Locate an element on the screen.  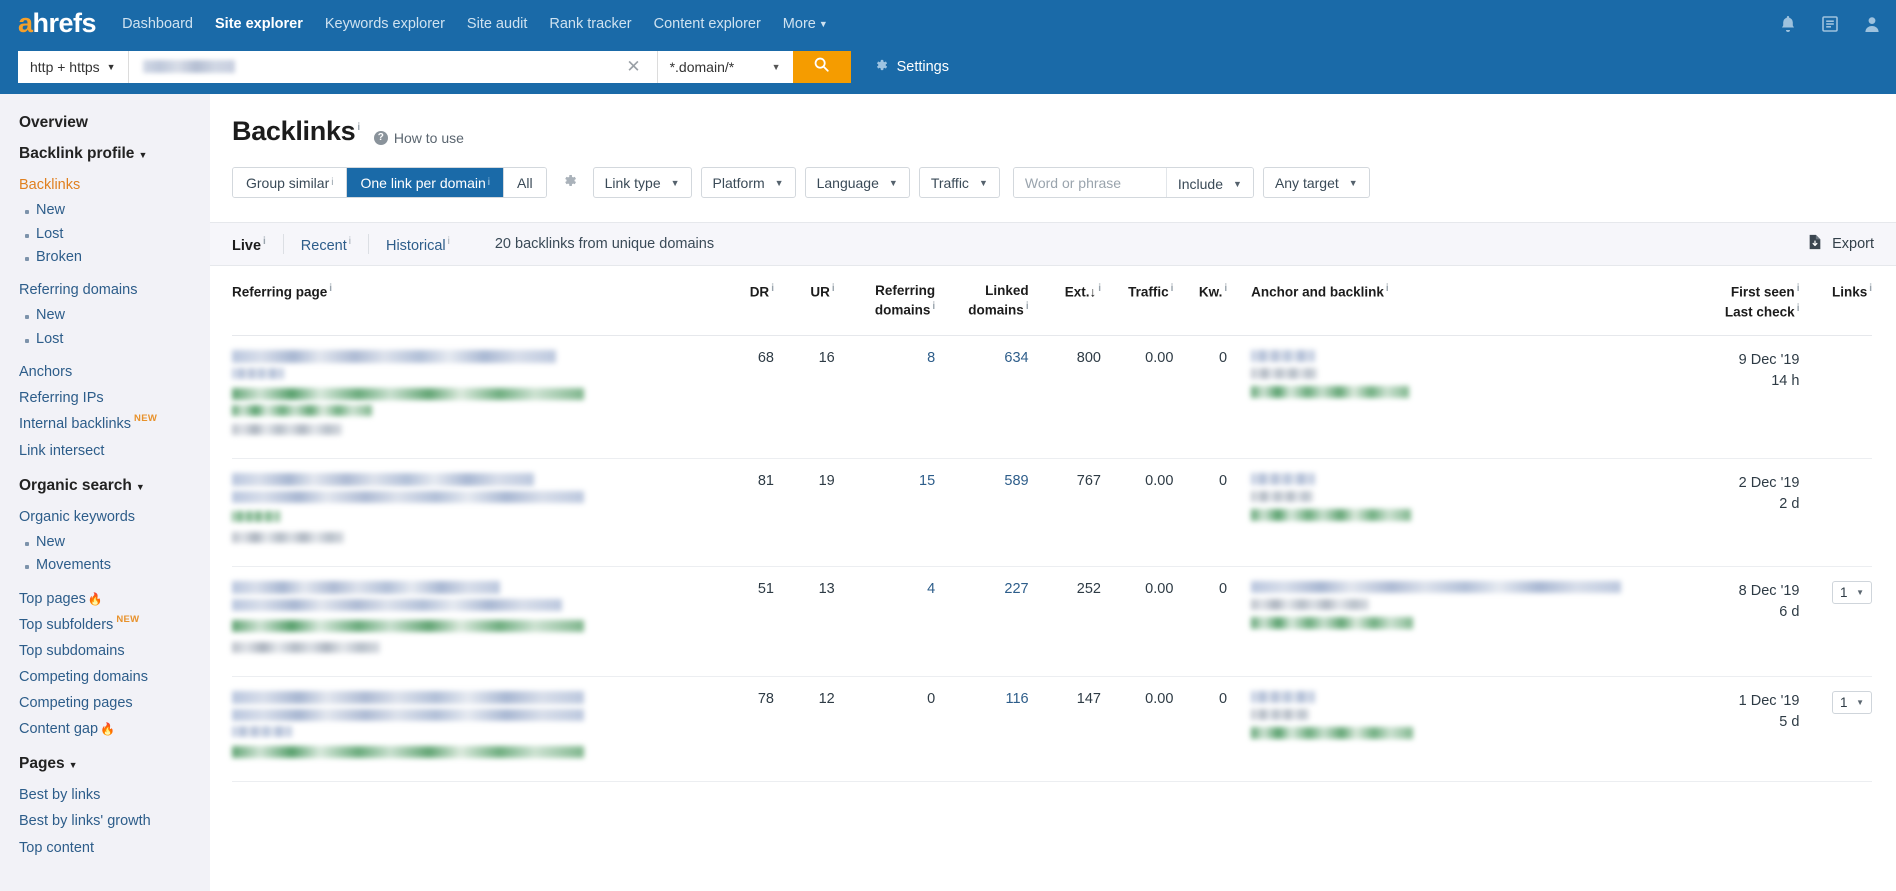
referring-domains-value: 4 is located at coordinates (931, 589).